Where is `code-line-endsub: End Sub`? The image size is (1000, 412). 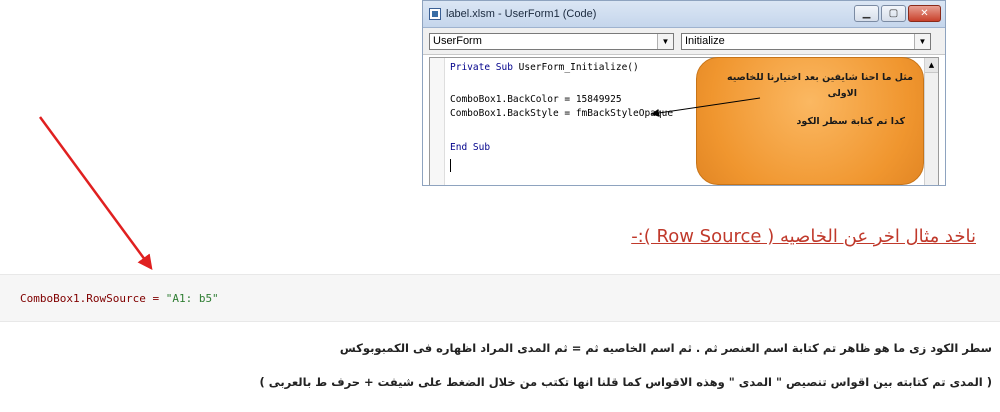
code-line-endsub: End Sub is located at coordinates (470, 147).